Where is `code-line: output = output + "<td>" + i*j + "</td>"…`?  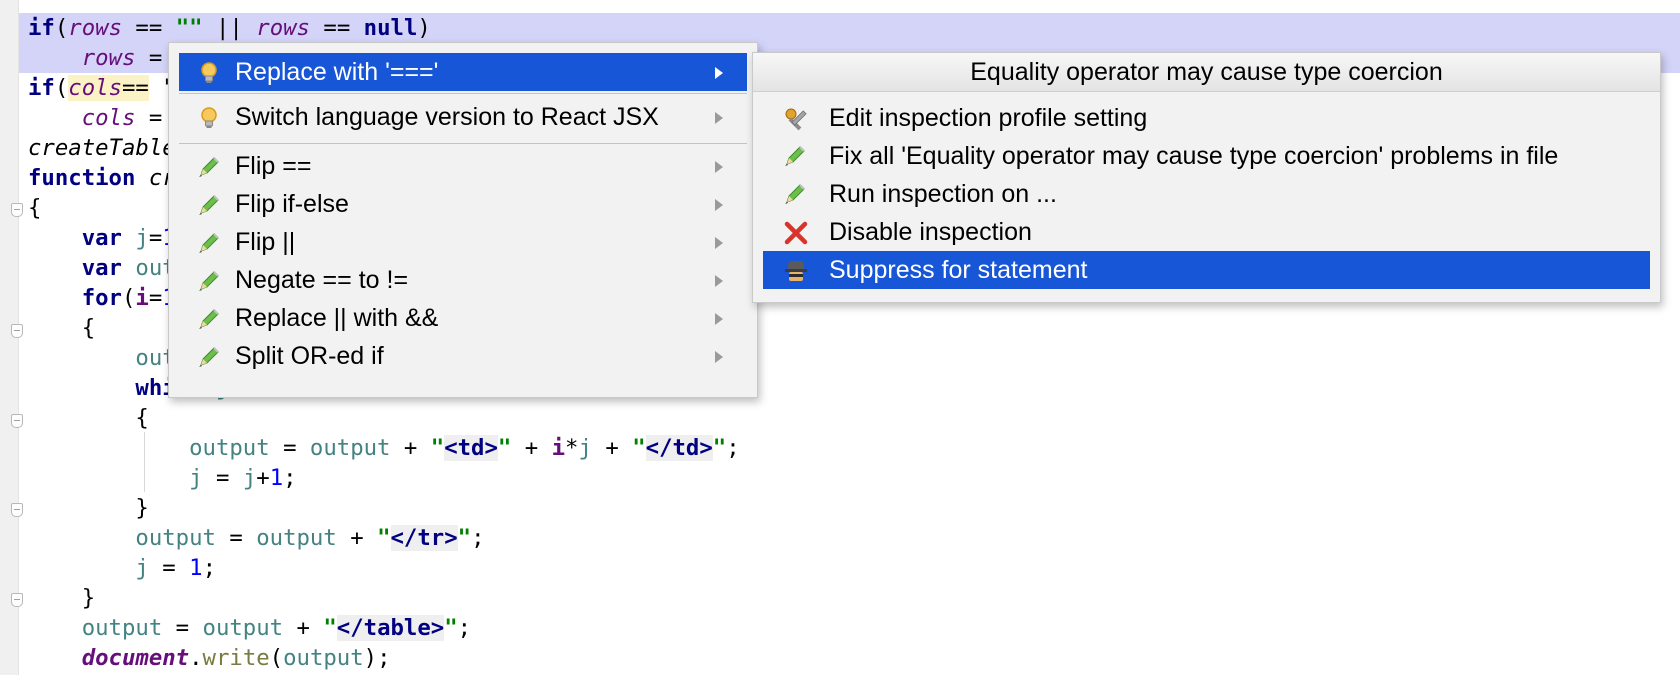
code-line: output = output + "<td>" + i*j + "</td>"… is located at coordinates (384, 448).